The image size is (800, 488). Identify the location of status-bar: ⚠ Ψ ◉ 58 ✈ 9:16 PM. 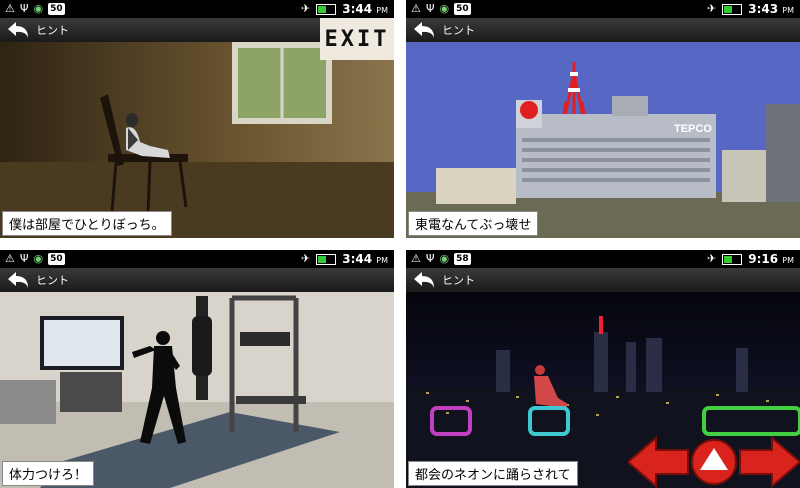
(603, 259).